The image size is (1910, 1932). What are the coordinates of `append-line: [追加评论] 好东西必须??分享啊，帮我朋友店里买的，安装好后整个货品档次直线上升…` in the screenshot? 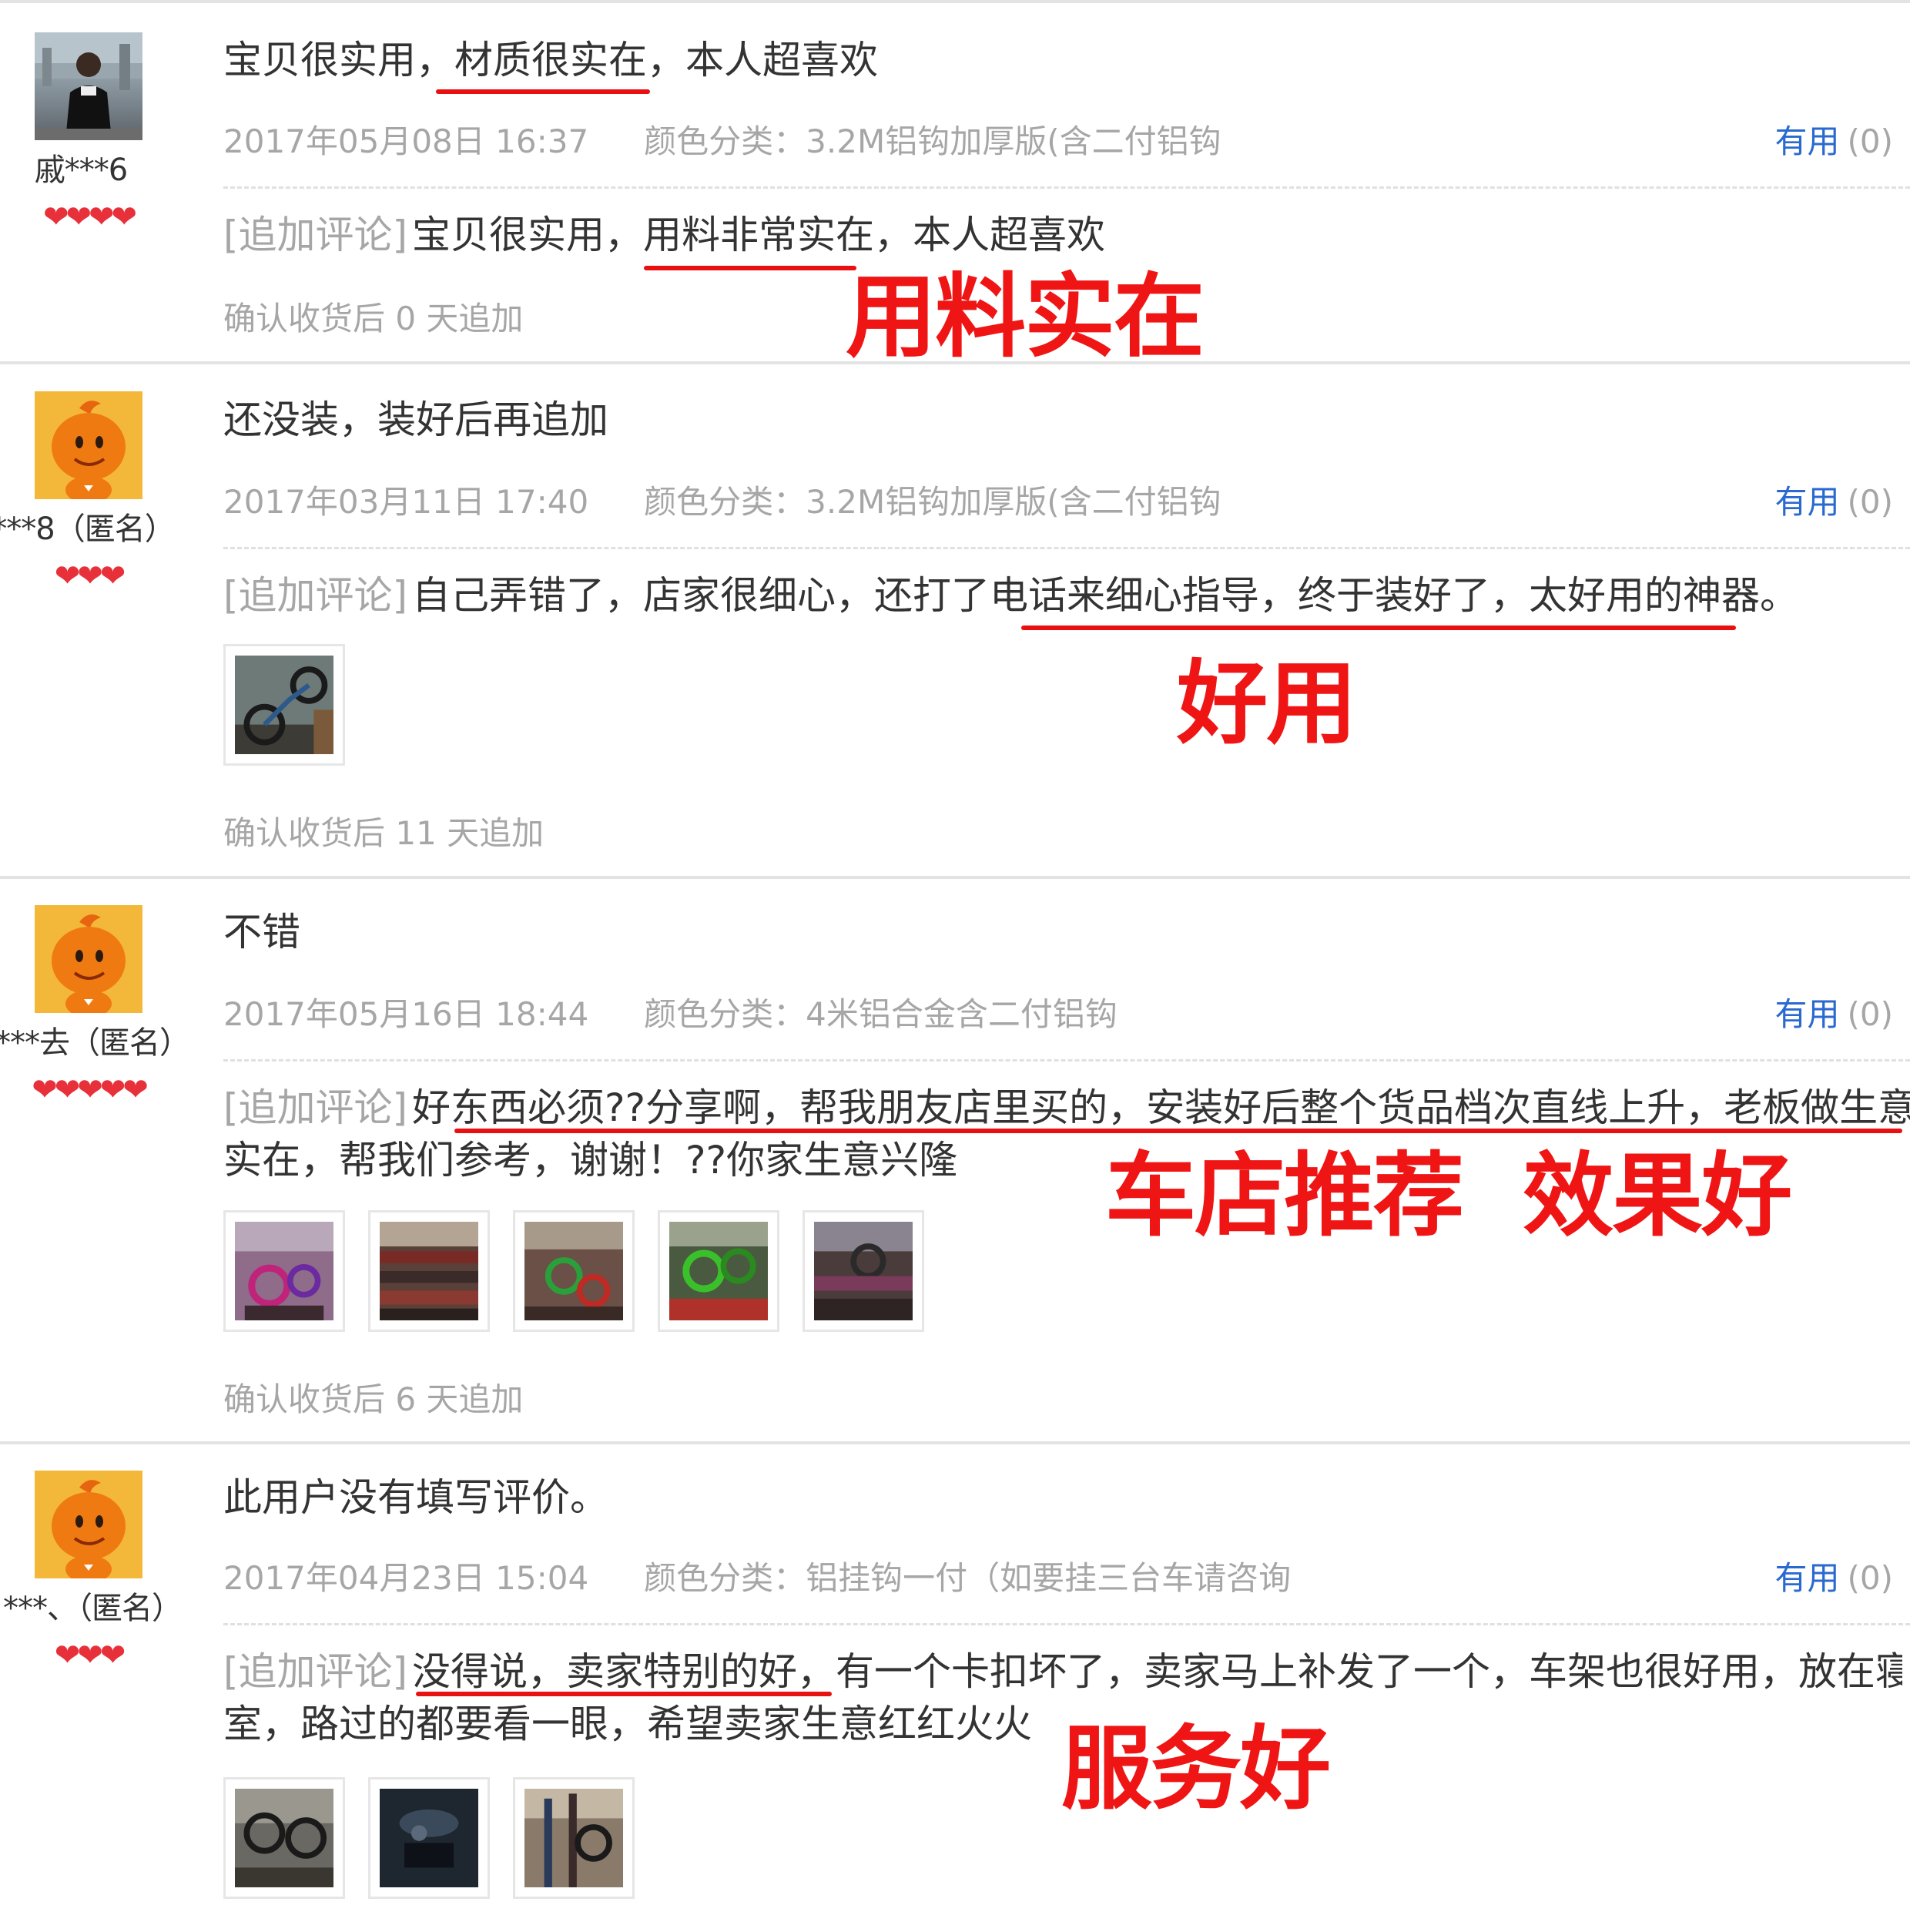 It's located at (1066, 1107).